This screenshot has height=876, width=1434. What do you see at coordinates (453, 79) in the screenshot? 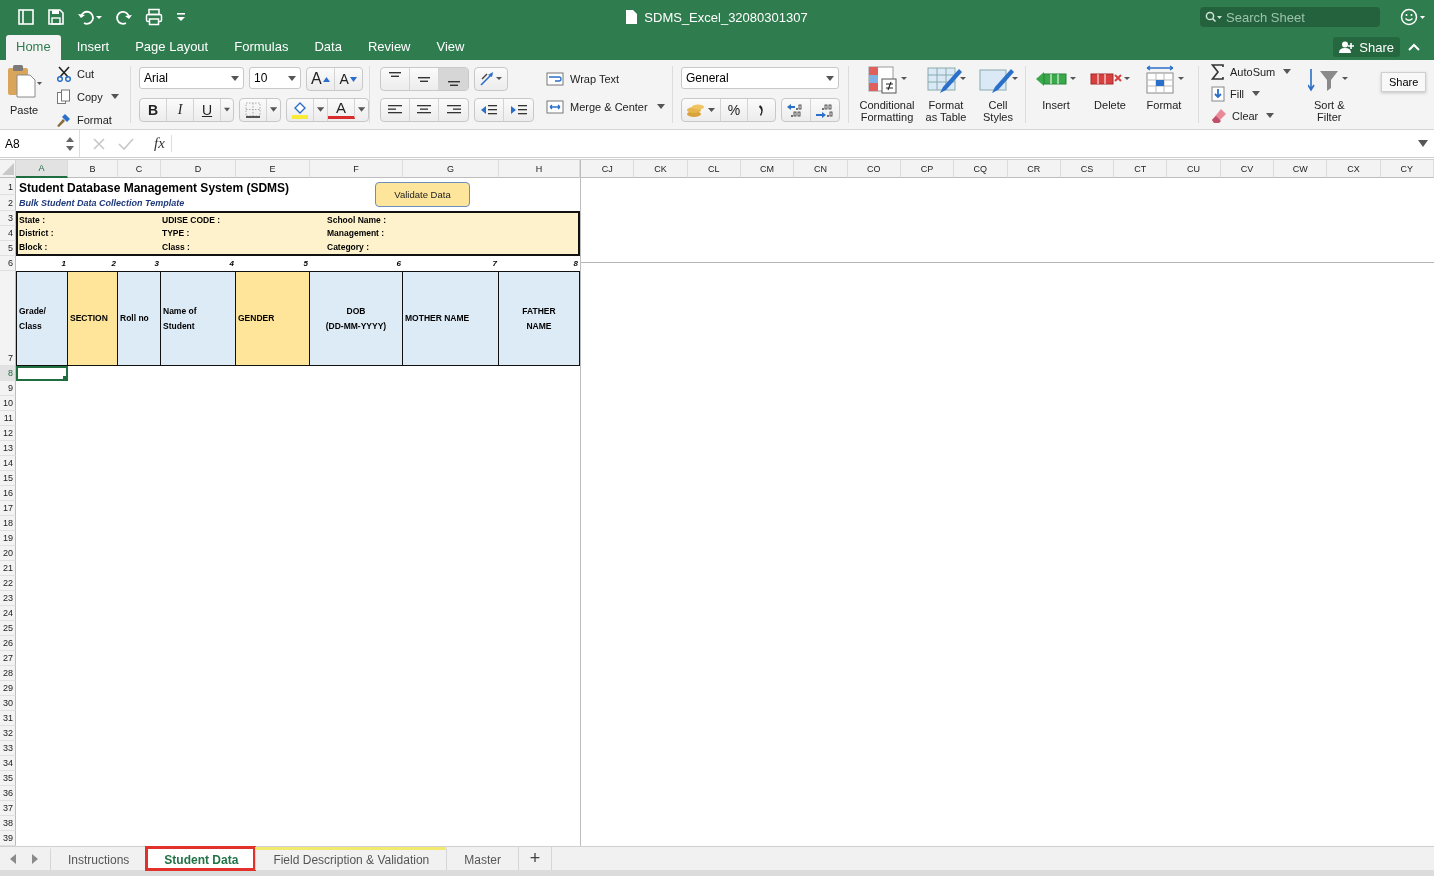
I see `vertical-align-button` at bounding box center [453, 79].